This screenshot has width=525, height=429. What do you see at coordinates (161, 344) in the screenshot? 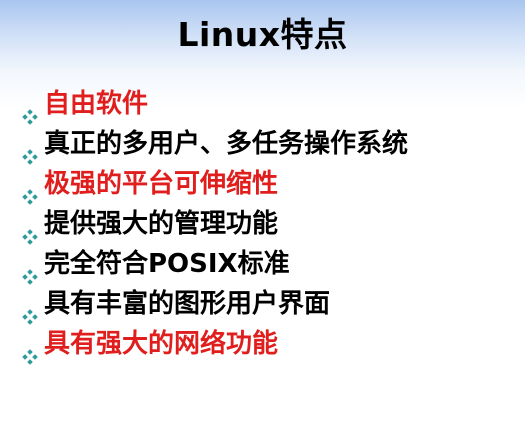
I see `bullet-text: 具有强大的网络功能` at bounding box center [161, 344].